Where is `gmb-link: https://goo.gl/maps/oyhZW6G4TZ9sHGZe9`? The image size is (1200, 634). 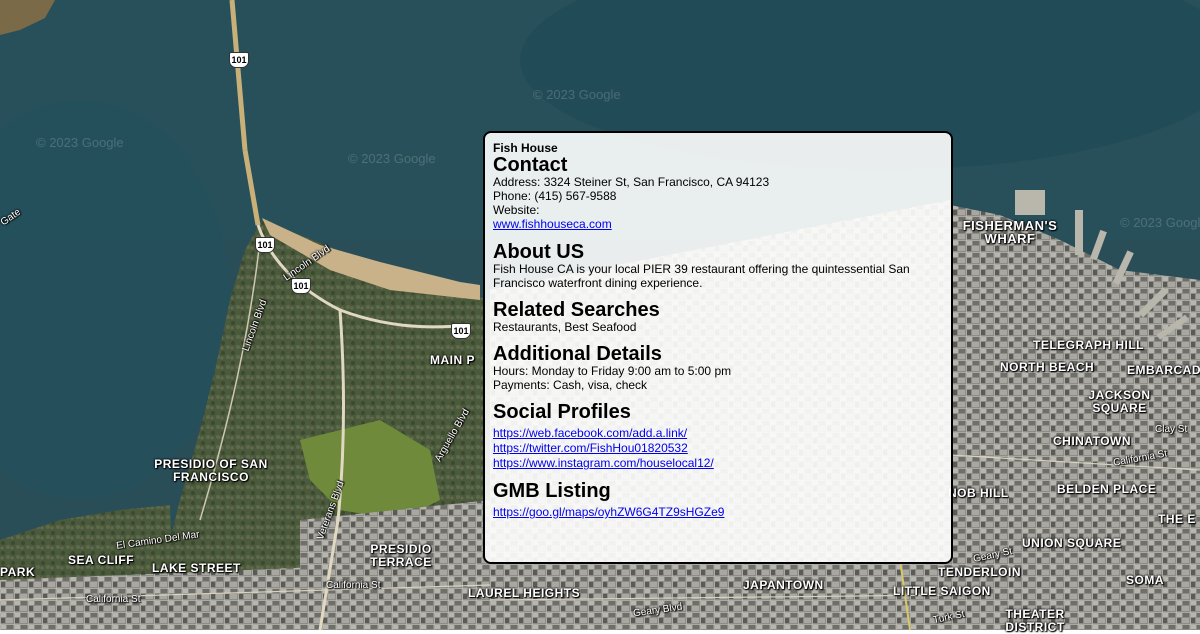 gmb-link: https://goo.gl/maps/oyhZW6G4TZ9sHGZe9 is located at coordinates (718, 512).